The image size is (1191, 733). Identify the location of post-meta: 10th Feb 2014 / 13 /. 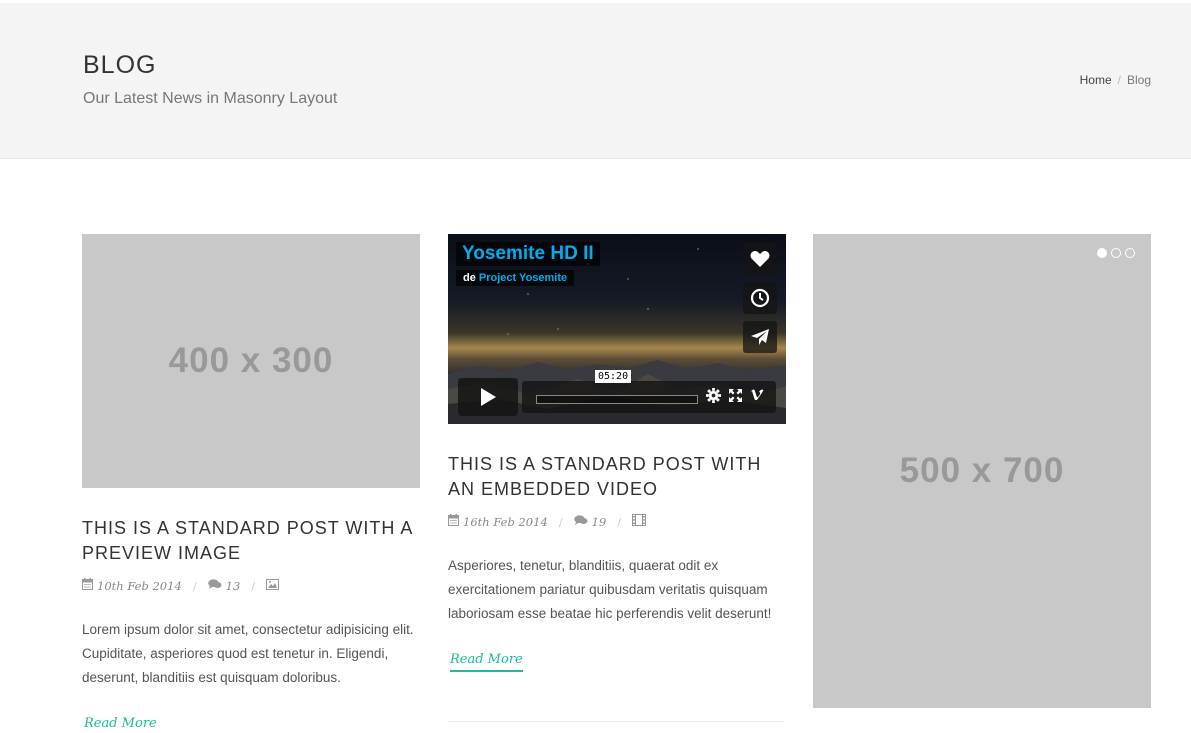
(251, 585).